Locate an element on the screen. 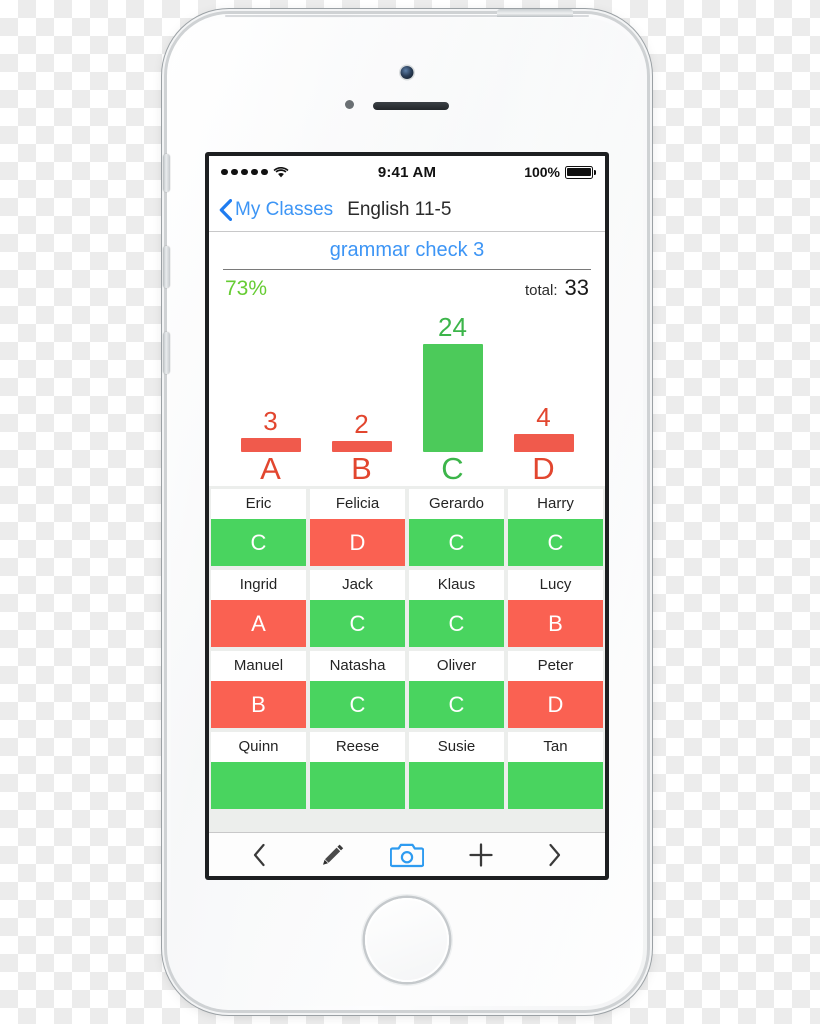 The height and width of the screenshot is (1024, 820). proximity-sensor-icon is located at coordinates (349, 104).